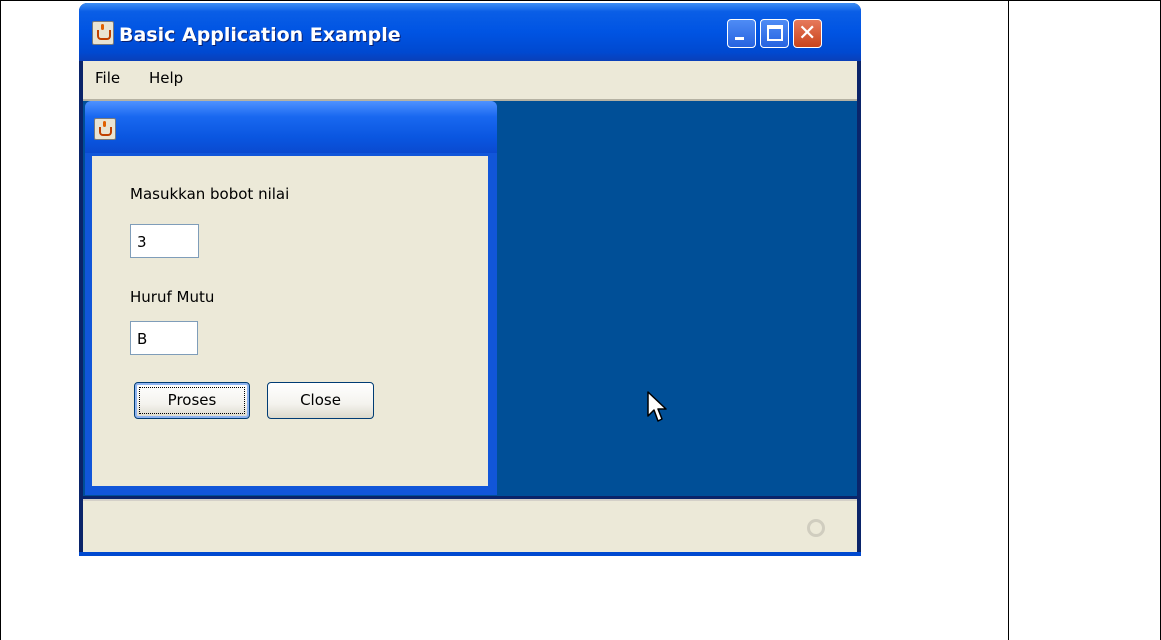  Describe the element at coordinates (260, 35) in the screenshot. I see `window-title: Basic Application Example` at that location.